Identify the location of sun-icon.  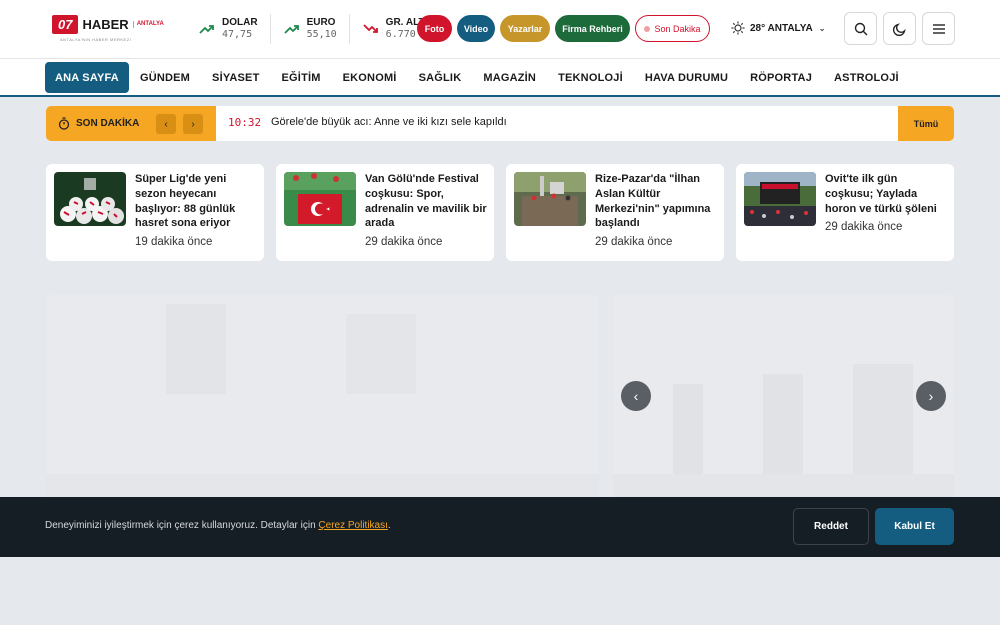
(738, 28).